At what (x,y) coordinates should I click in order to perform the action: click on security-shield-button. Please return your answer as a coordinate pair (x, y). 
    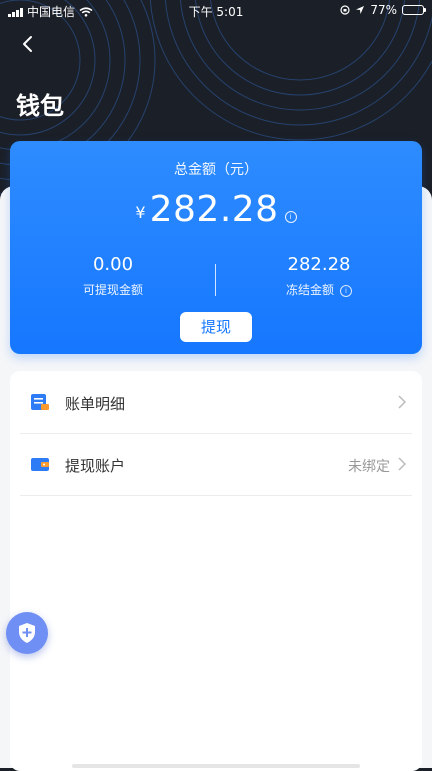
    Looking at the image, I should click on (27, 633).